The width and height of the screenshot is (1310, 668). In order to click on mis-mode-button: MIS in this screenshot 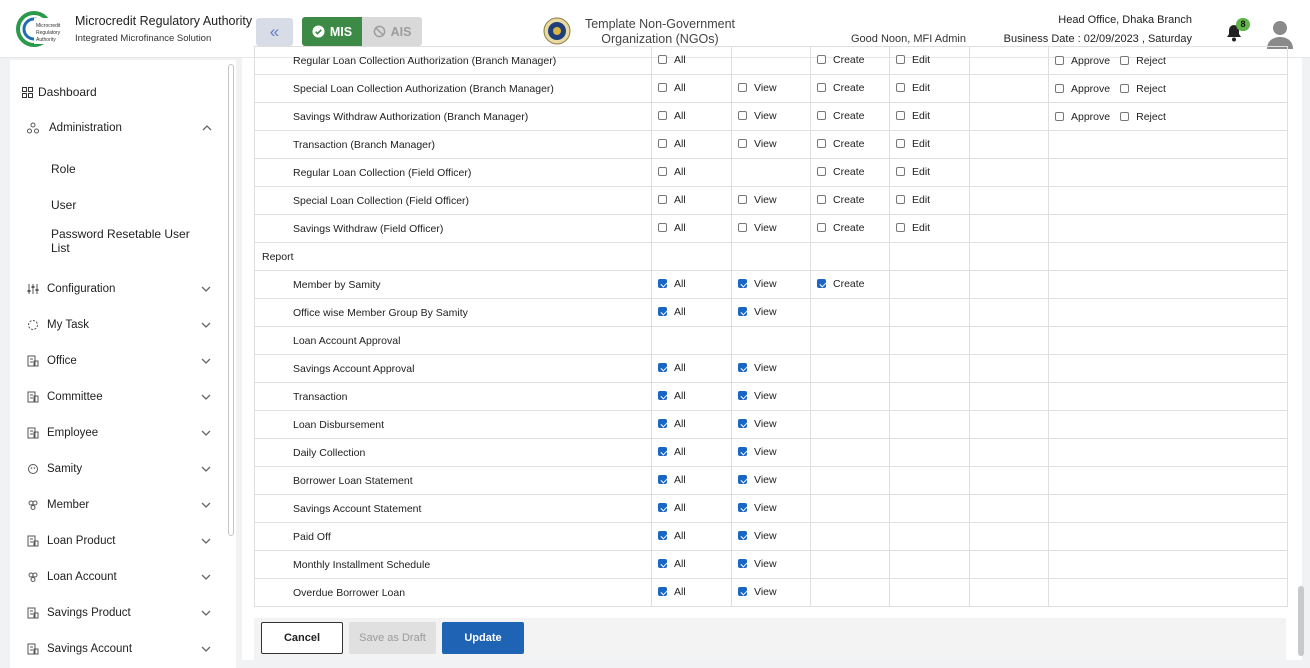, I will do `click(332, 31)`.